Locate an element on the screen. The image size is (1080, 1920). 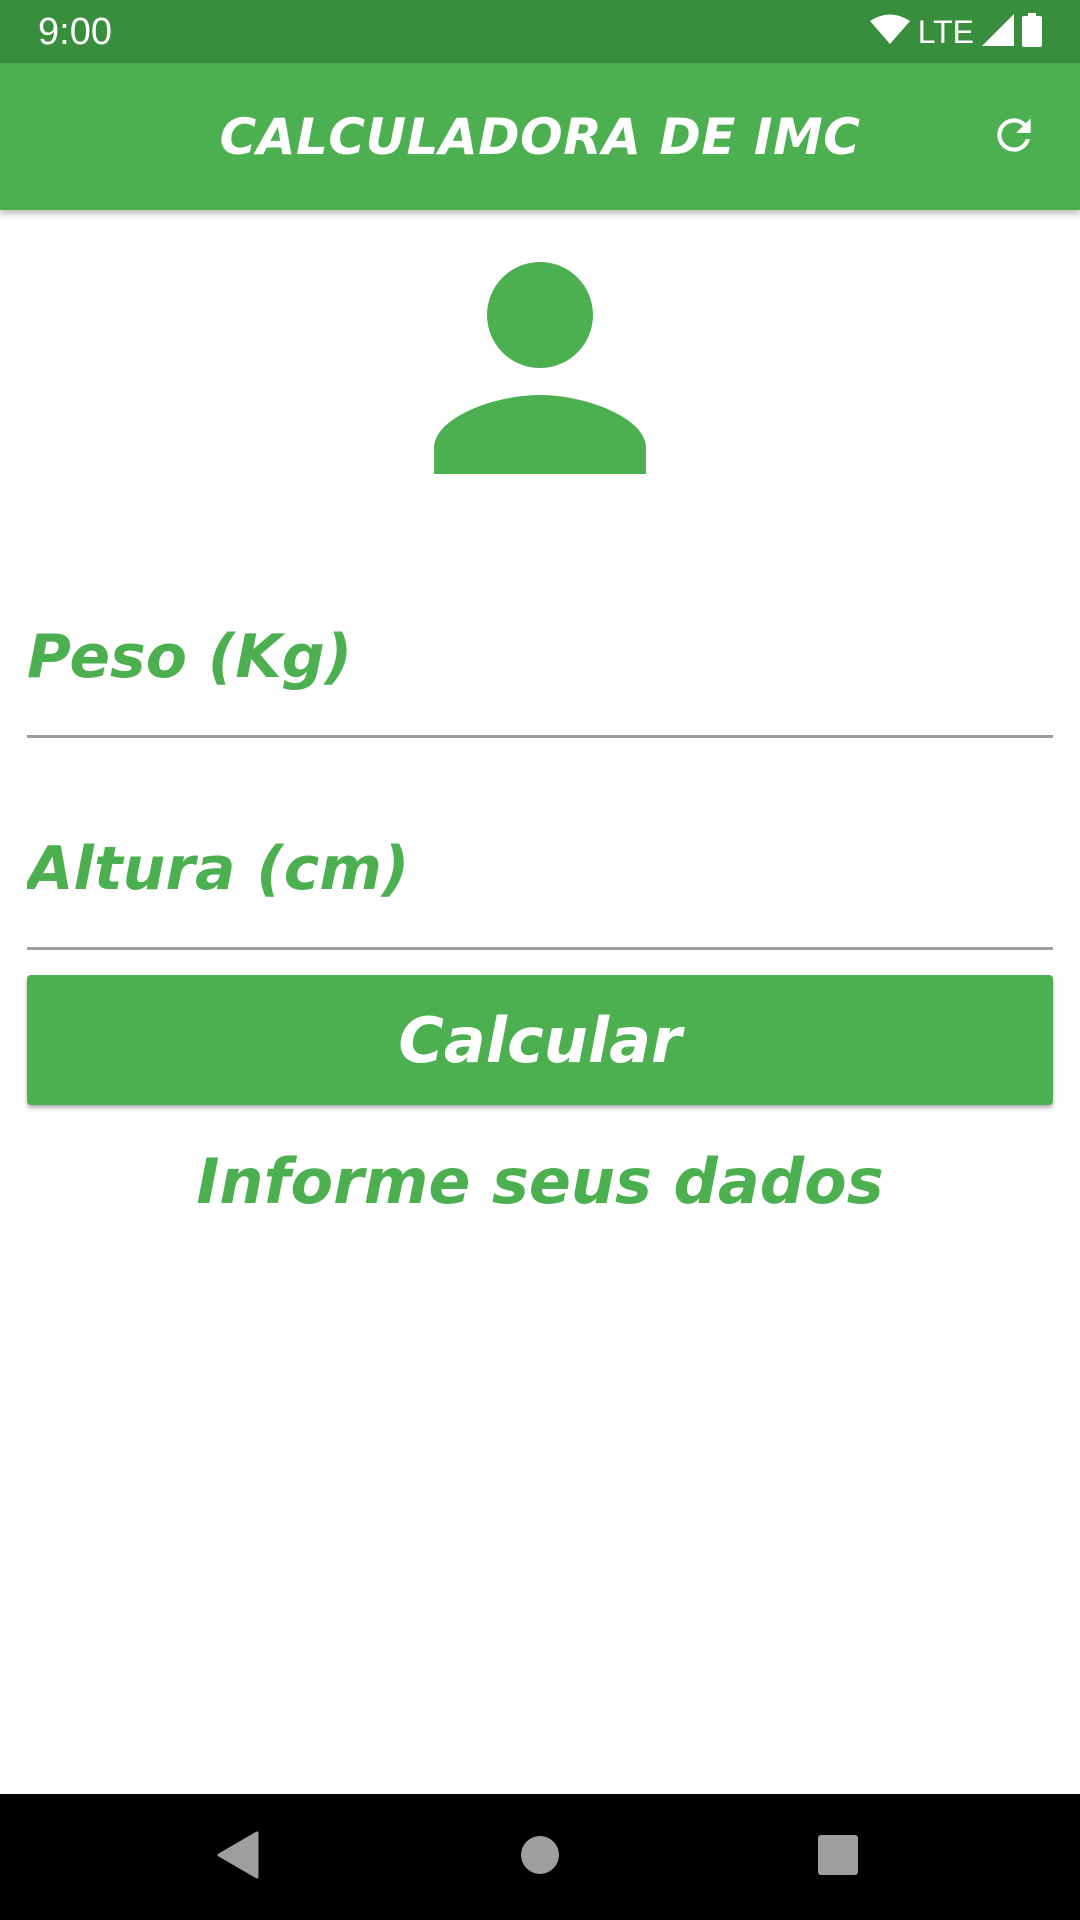
status-bar: 9:00 LTE is located at coordinates (540, 31).